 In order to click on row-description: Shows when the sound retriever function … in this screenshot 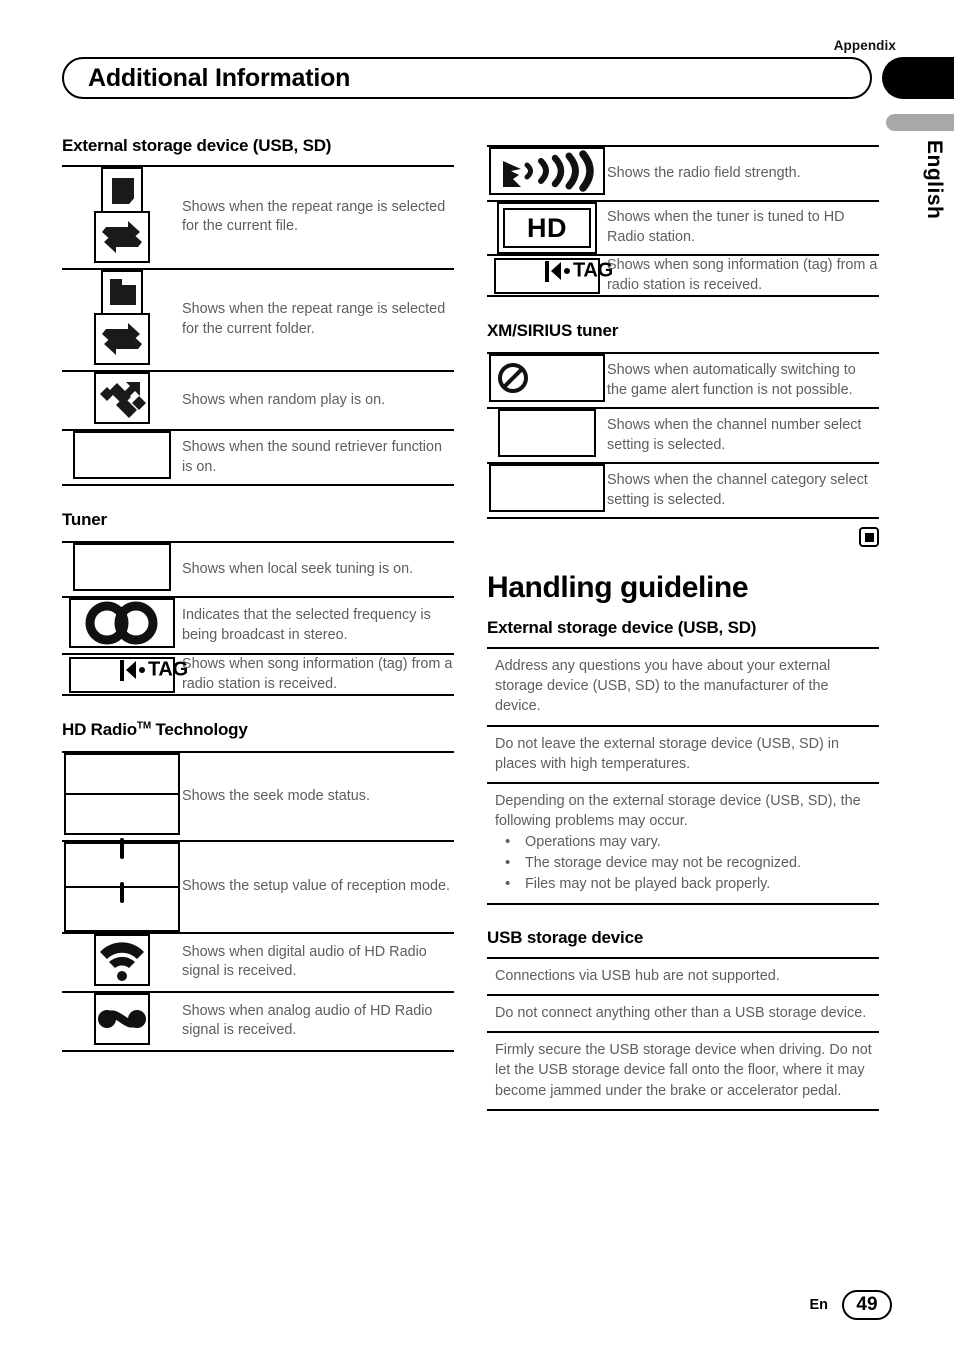, I will do `click(318, 458)`.